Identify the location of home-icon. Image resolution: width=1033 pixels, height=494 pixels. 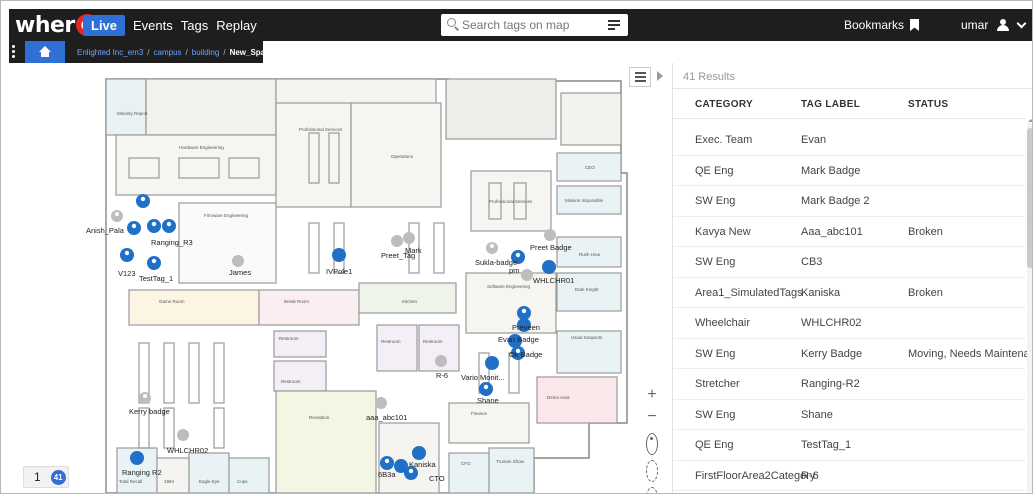
(45, 51).